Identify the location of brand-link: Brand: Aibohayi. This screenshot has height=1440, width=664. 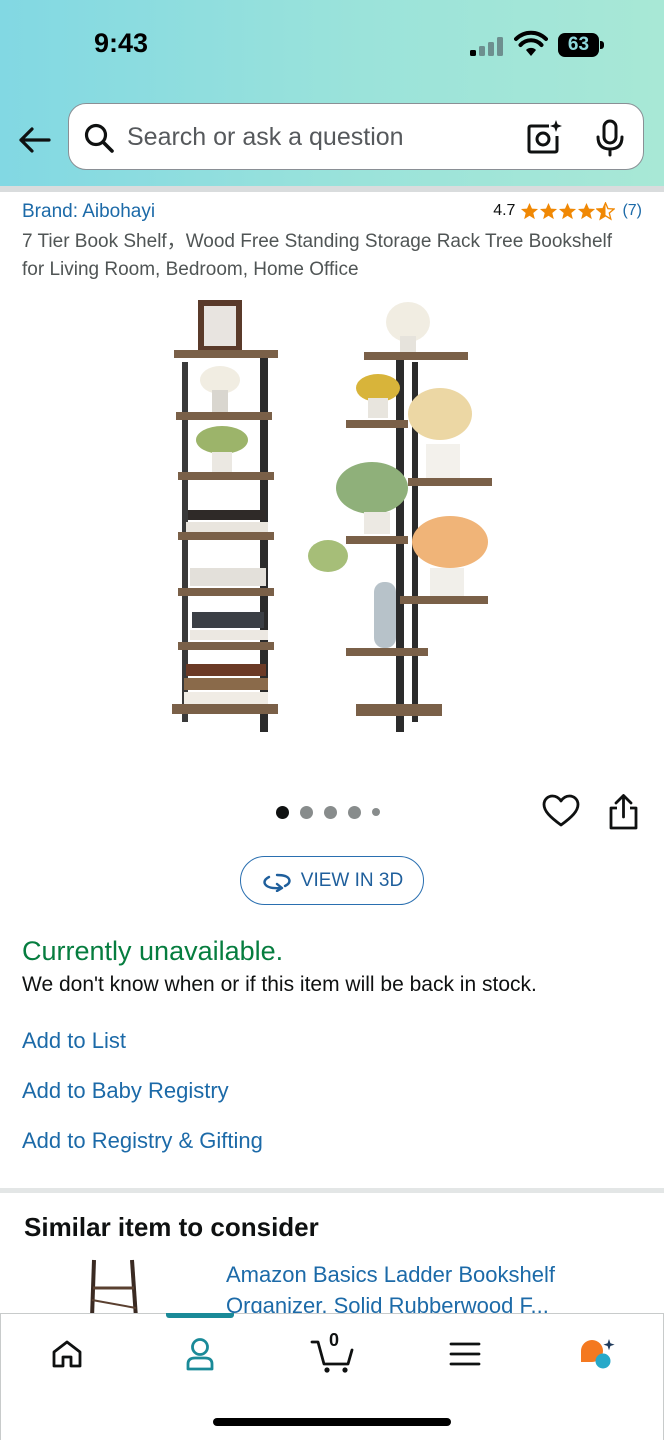
(88, 212).